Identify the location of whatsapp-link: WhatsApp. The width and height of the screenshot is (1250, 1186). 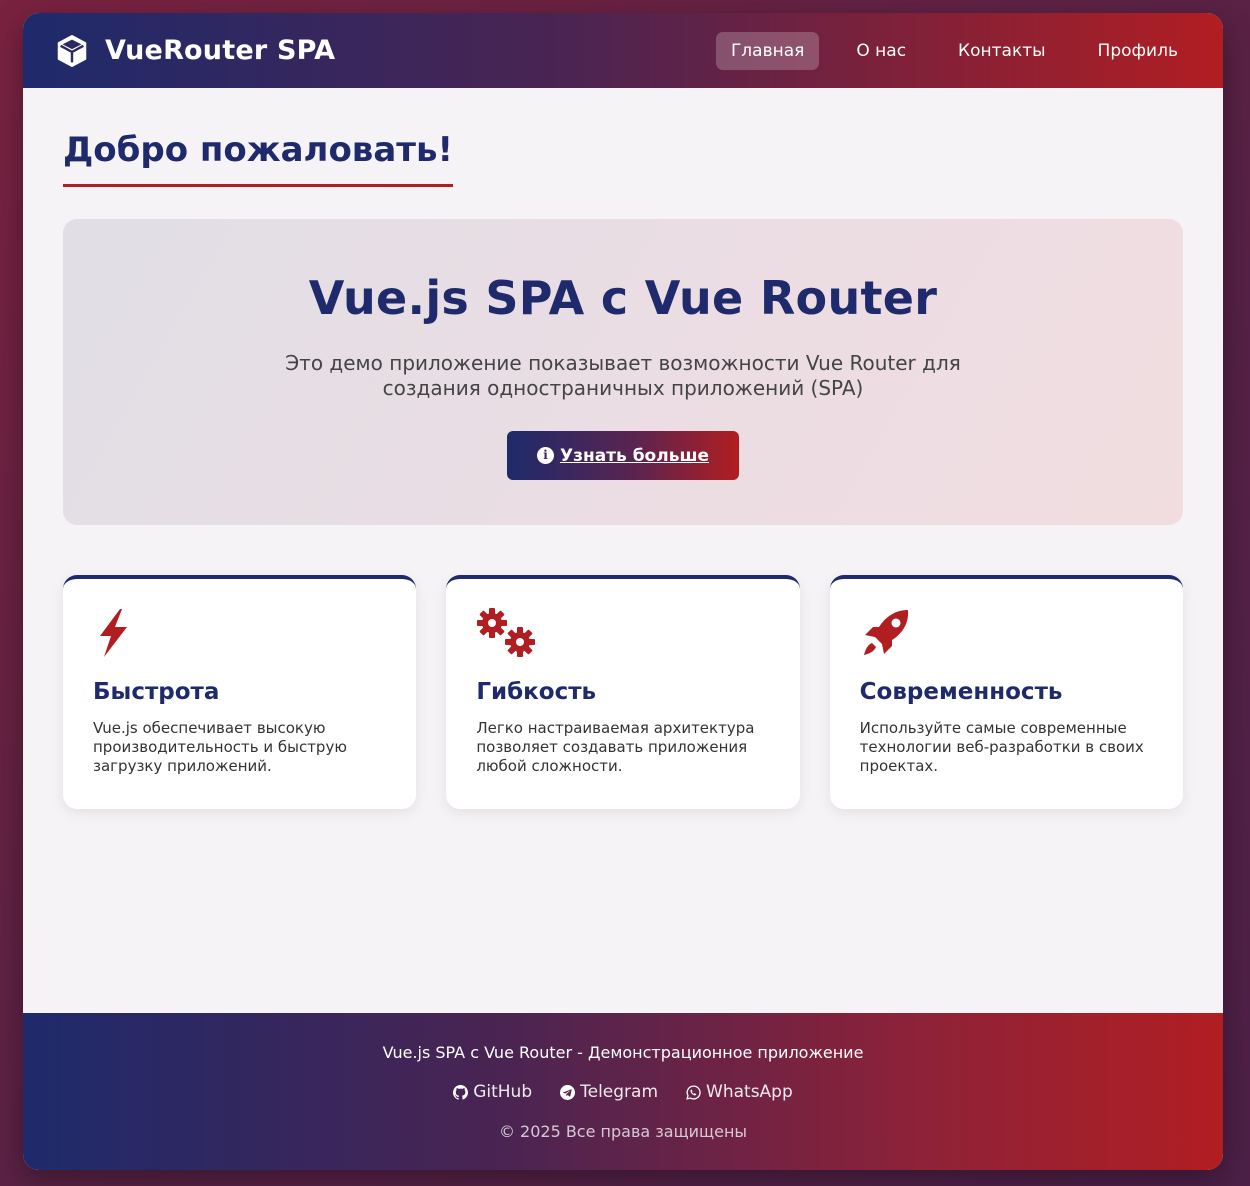
(739, 1092).